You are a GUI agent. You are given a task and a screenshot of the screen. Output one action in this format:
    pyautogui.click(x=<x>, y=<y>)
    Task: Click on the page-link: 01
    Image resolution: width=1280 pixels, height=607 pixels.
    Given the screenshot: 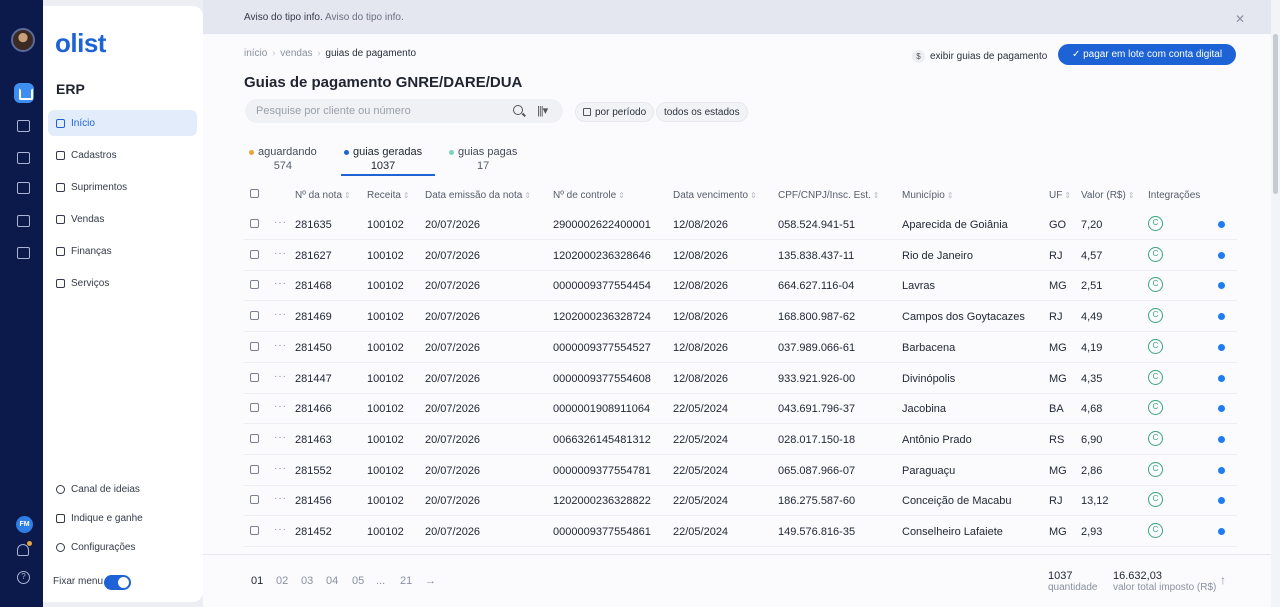 What is the action you would take?
    pyautogui.click(x=257, y=581)
    